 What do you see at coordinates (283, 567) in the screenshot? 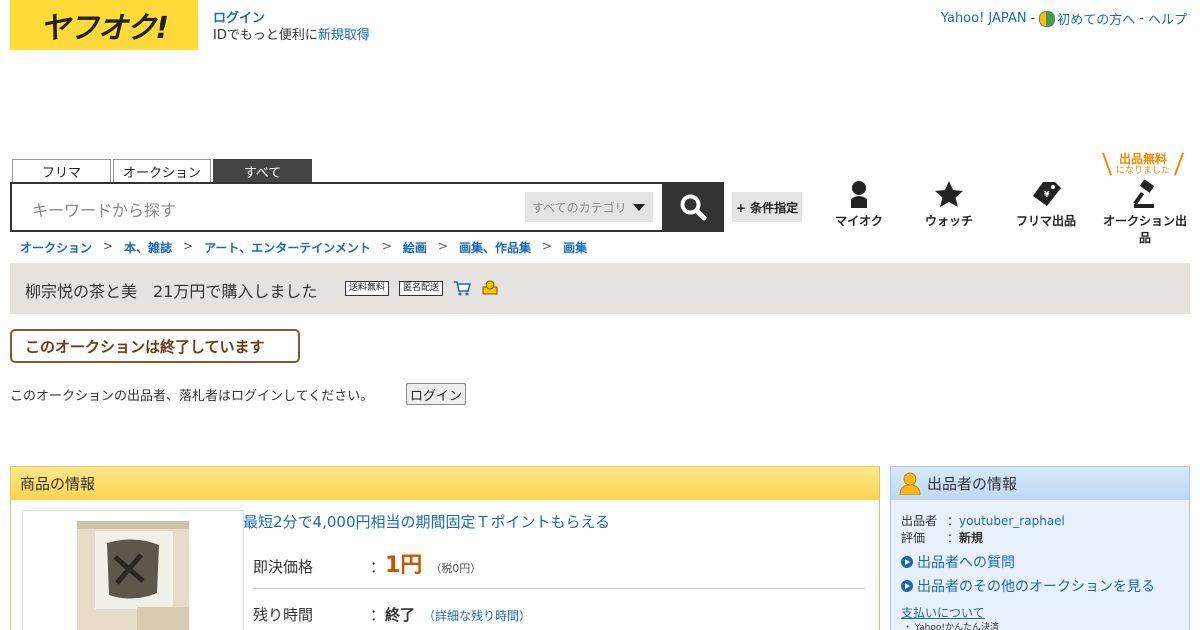
I see `price-label: 即決価格` at bounding box center [283, 567].